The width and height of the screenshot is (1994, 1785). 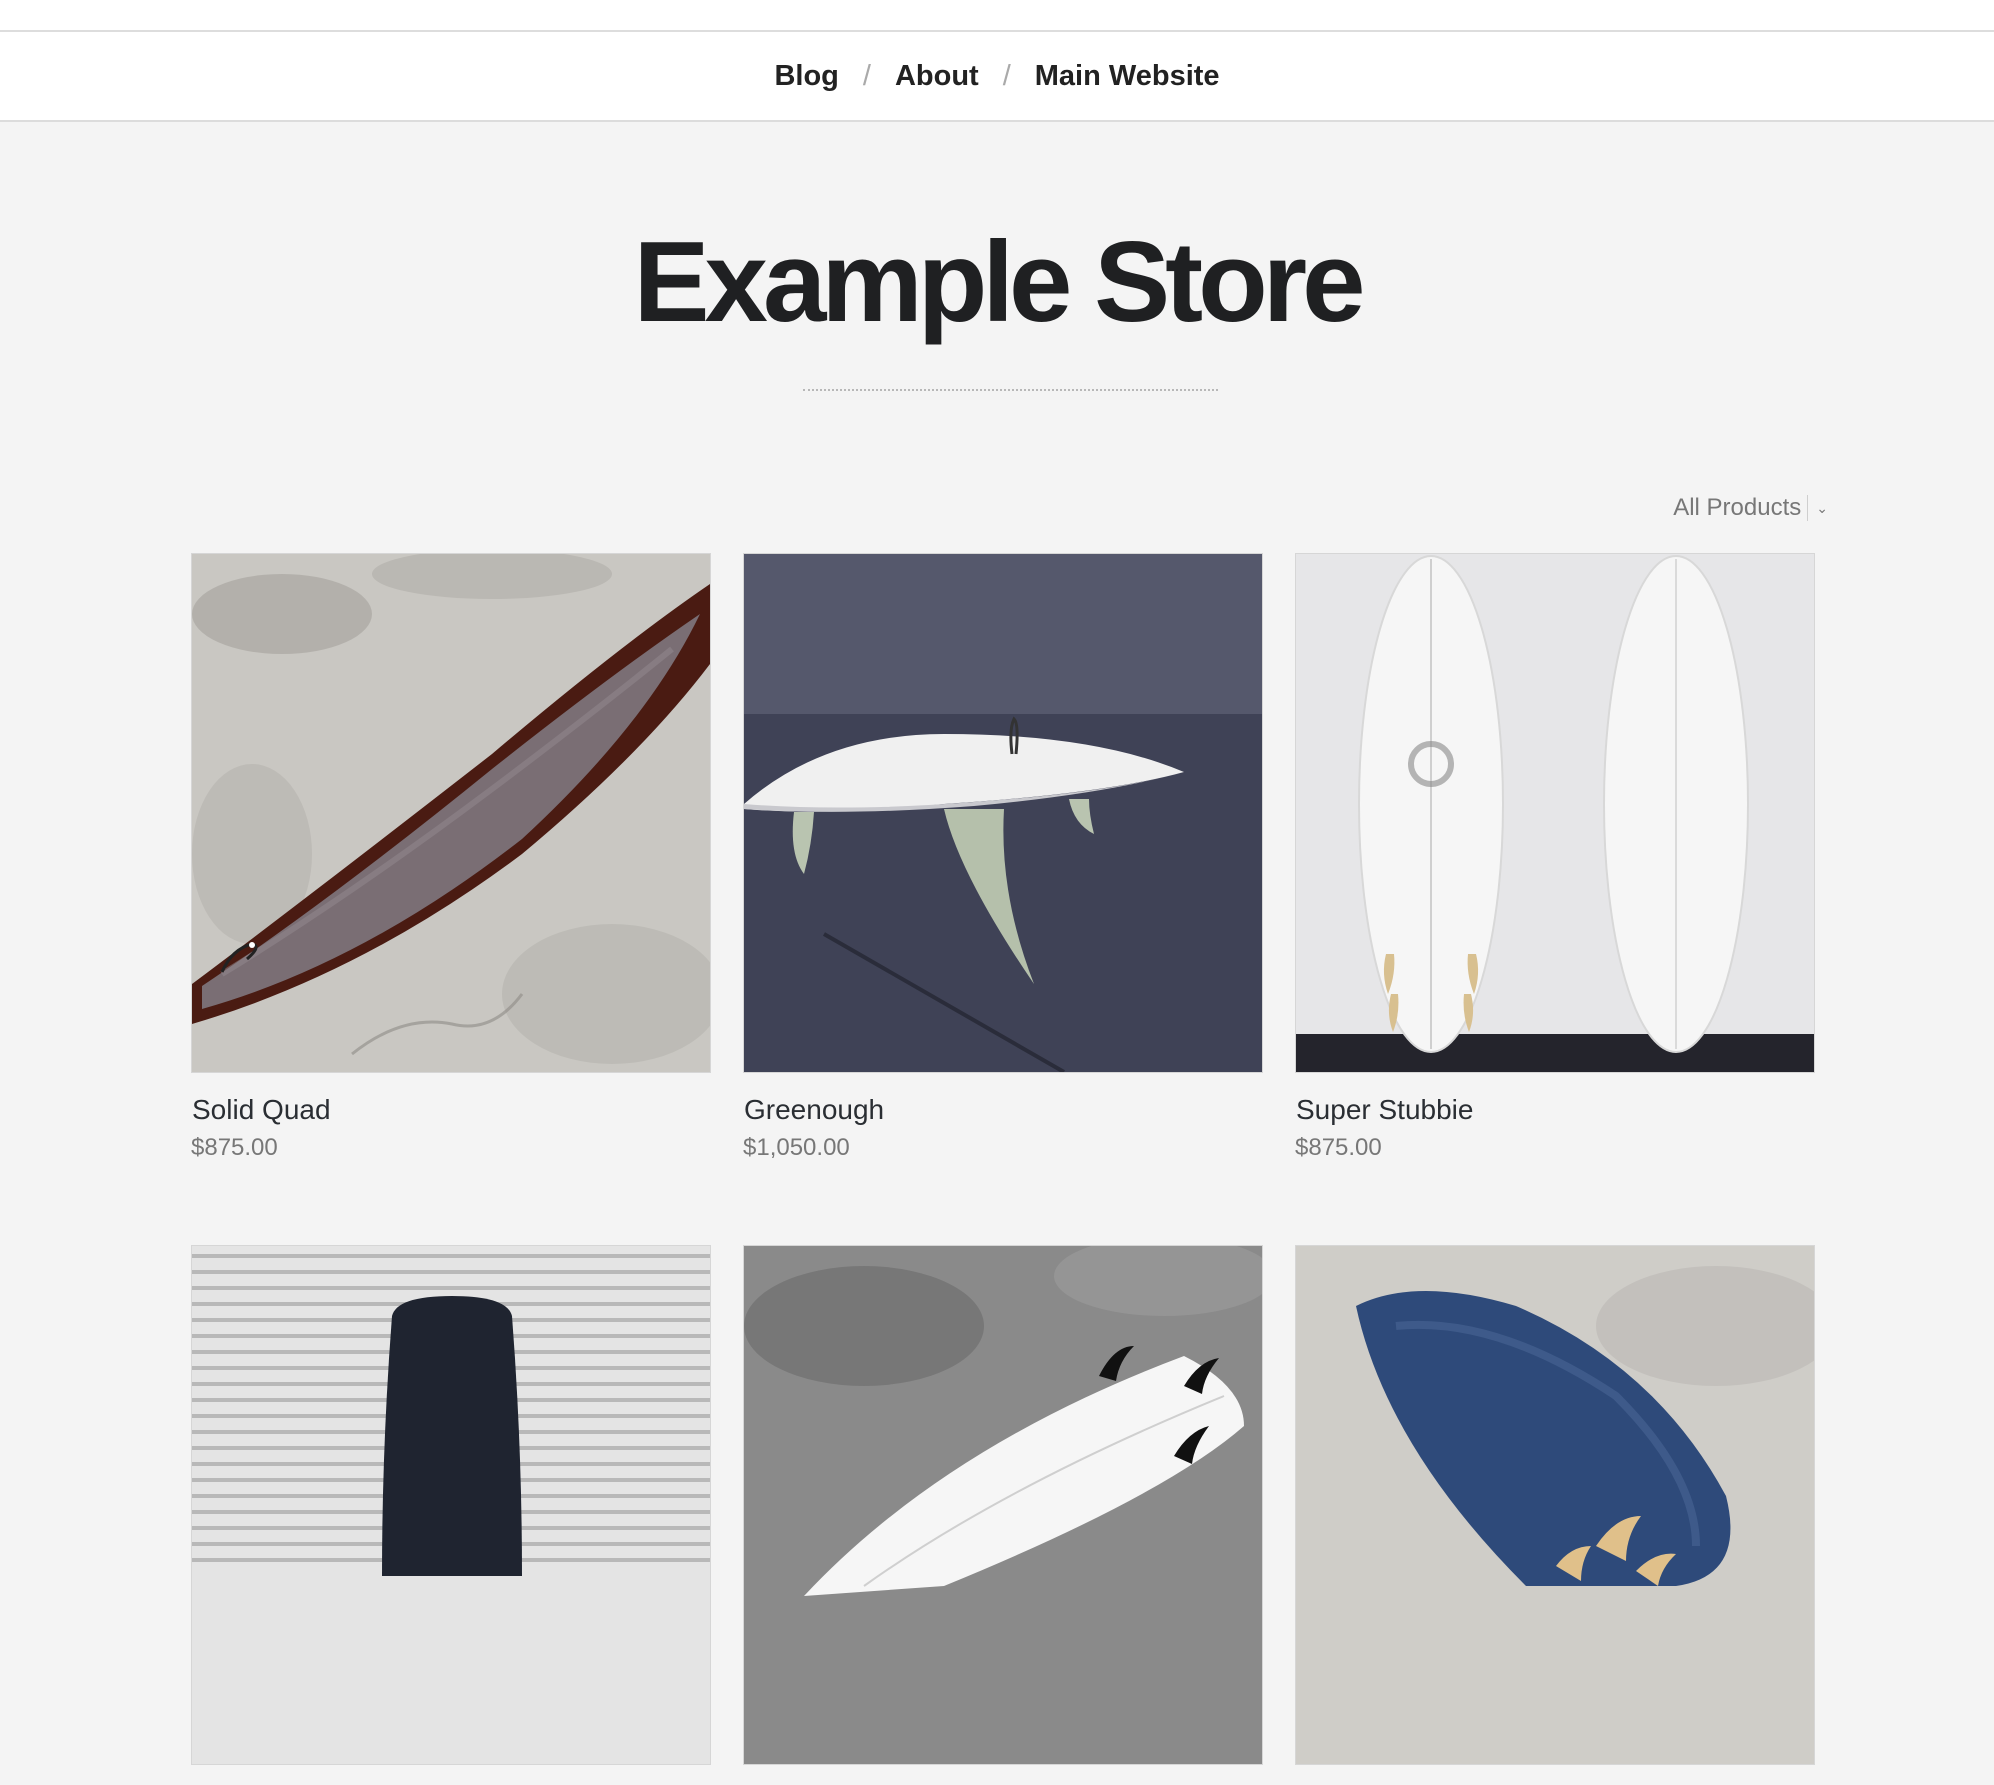 I want to click on nav-link-blog: Blog, so click(x=806, y=76).